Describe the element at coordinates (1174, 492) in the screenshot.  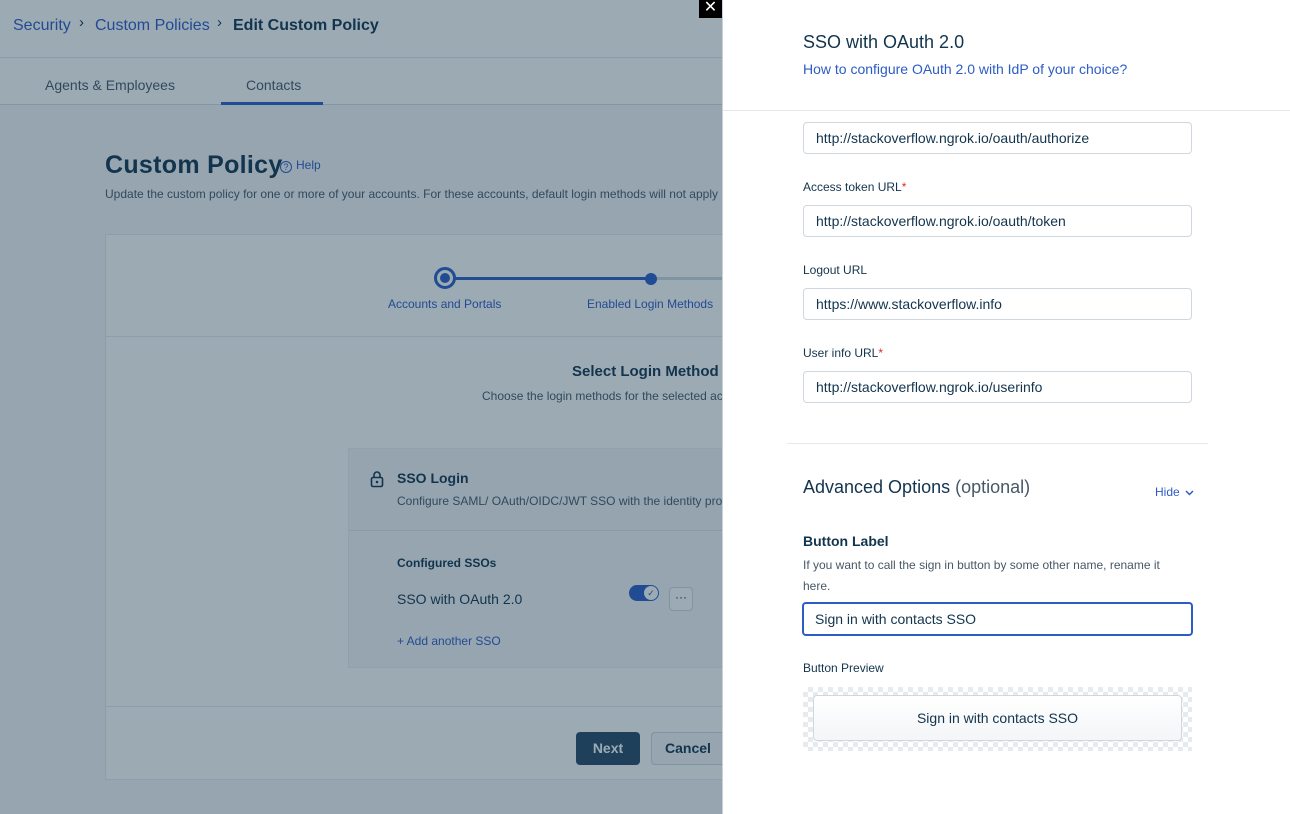
I see `hide-advanced-link: Hide` at that location.